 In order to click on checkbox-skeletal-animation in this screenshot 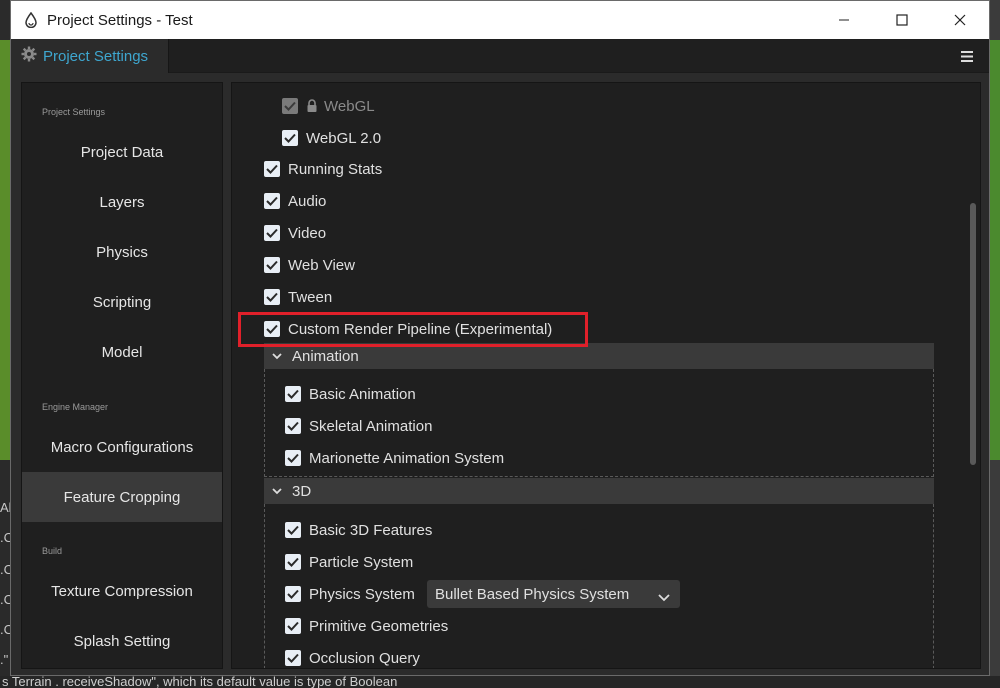, I will do `click(293, 426)`.